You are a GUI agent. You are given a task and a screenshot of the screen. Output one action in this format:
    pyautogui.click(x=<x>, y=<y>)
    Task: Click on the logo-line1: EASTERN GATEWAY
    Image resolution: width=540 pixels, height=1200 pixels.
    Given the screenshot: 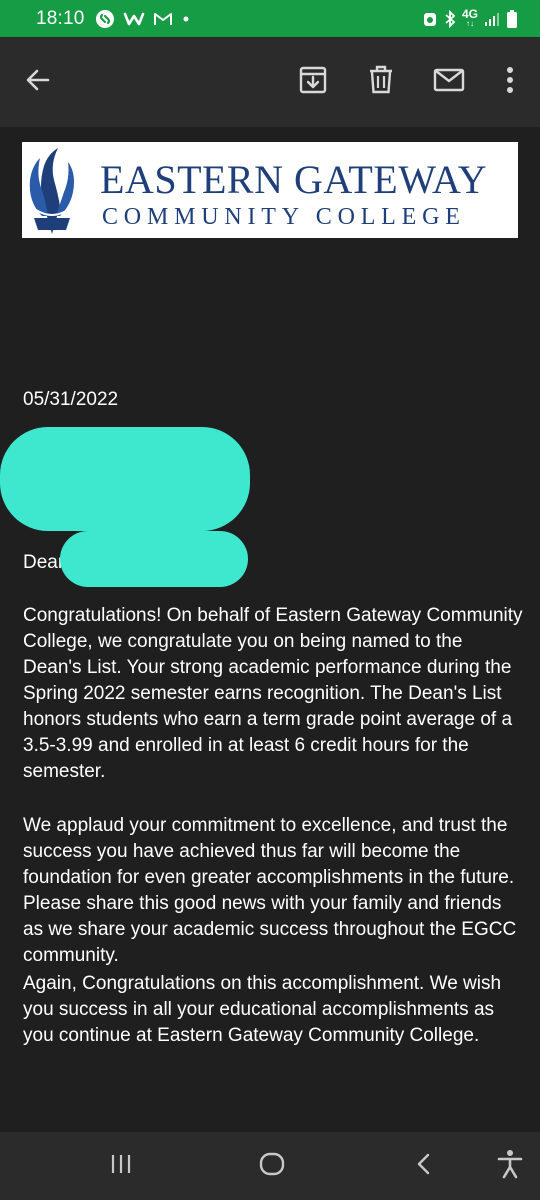 What is the action you would take?
    pyautogui.click(x=294, y=179)
    